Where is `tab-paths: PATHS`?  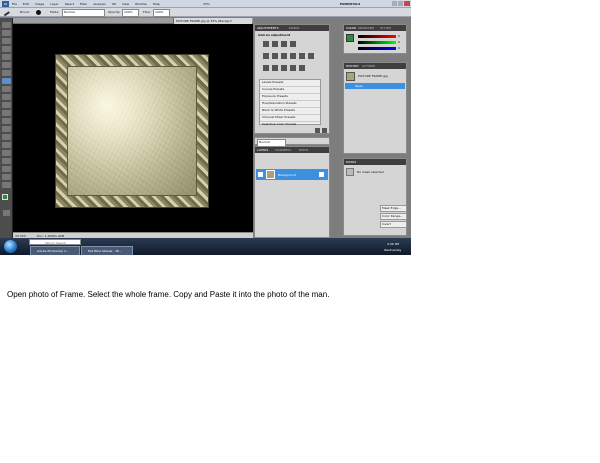 tab-paths: PATHS is located at coordinates (303, 150).